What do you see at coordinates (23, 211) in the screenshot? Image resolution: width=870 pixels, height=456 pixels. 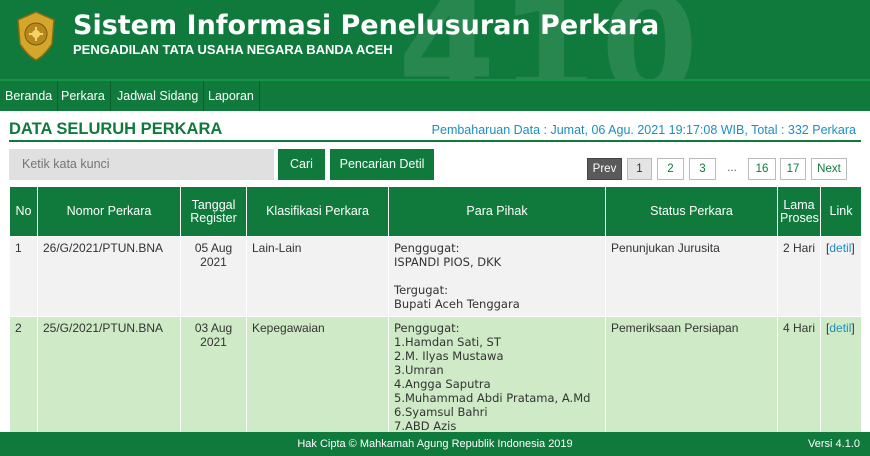 I see `col-header-no: No` at bounding box center [23, 211].